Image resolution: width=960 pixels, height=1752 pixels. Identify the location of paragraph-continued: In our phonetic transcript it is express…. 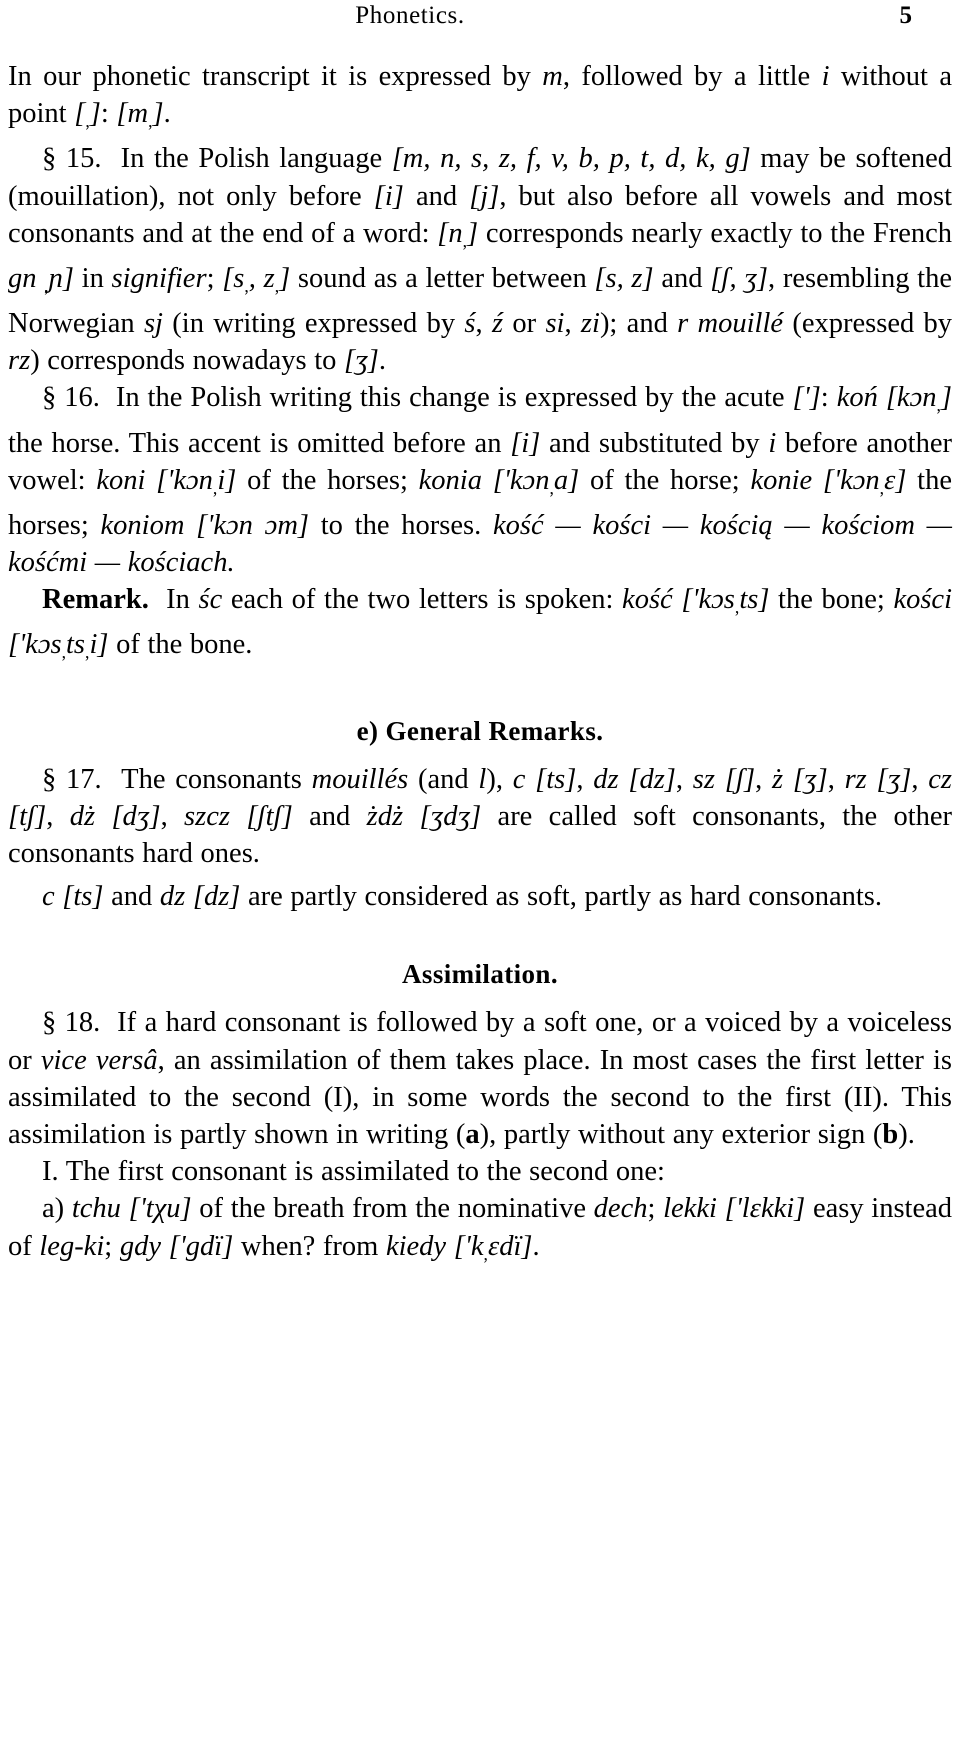
(480, 96).